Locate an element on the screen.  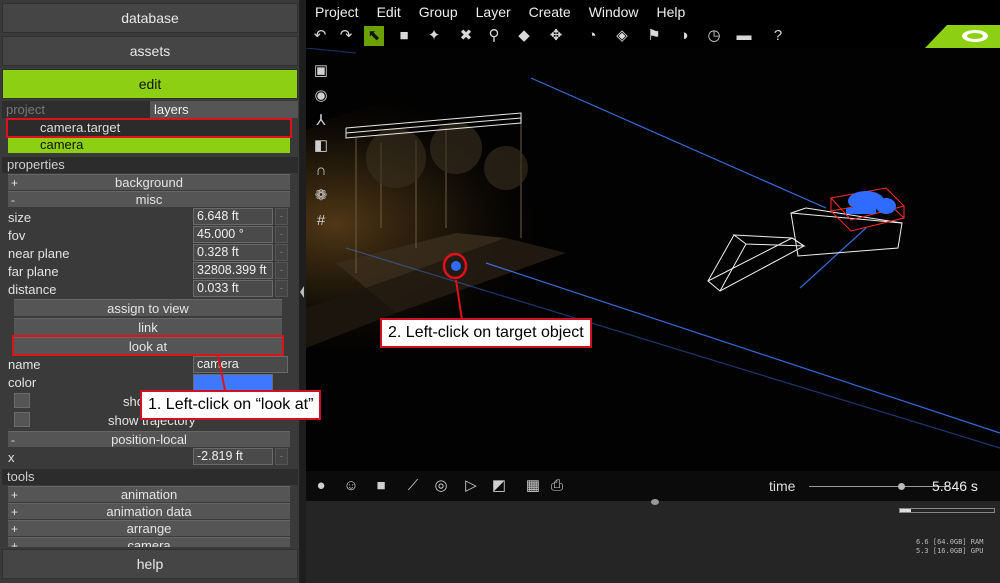
callout-leaders is located at coordinates (340, 335).